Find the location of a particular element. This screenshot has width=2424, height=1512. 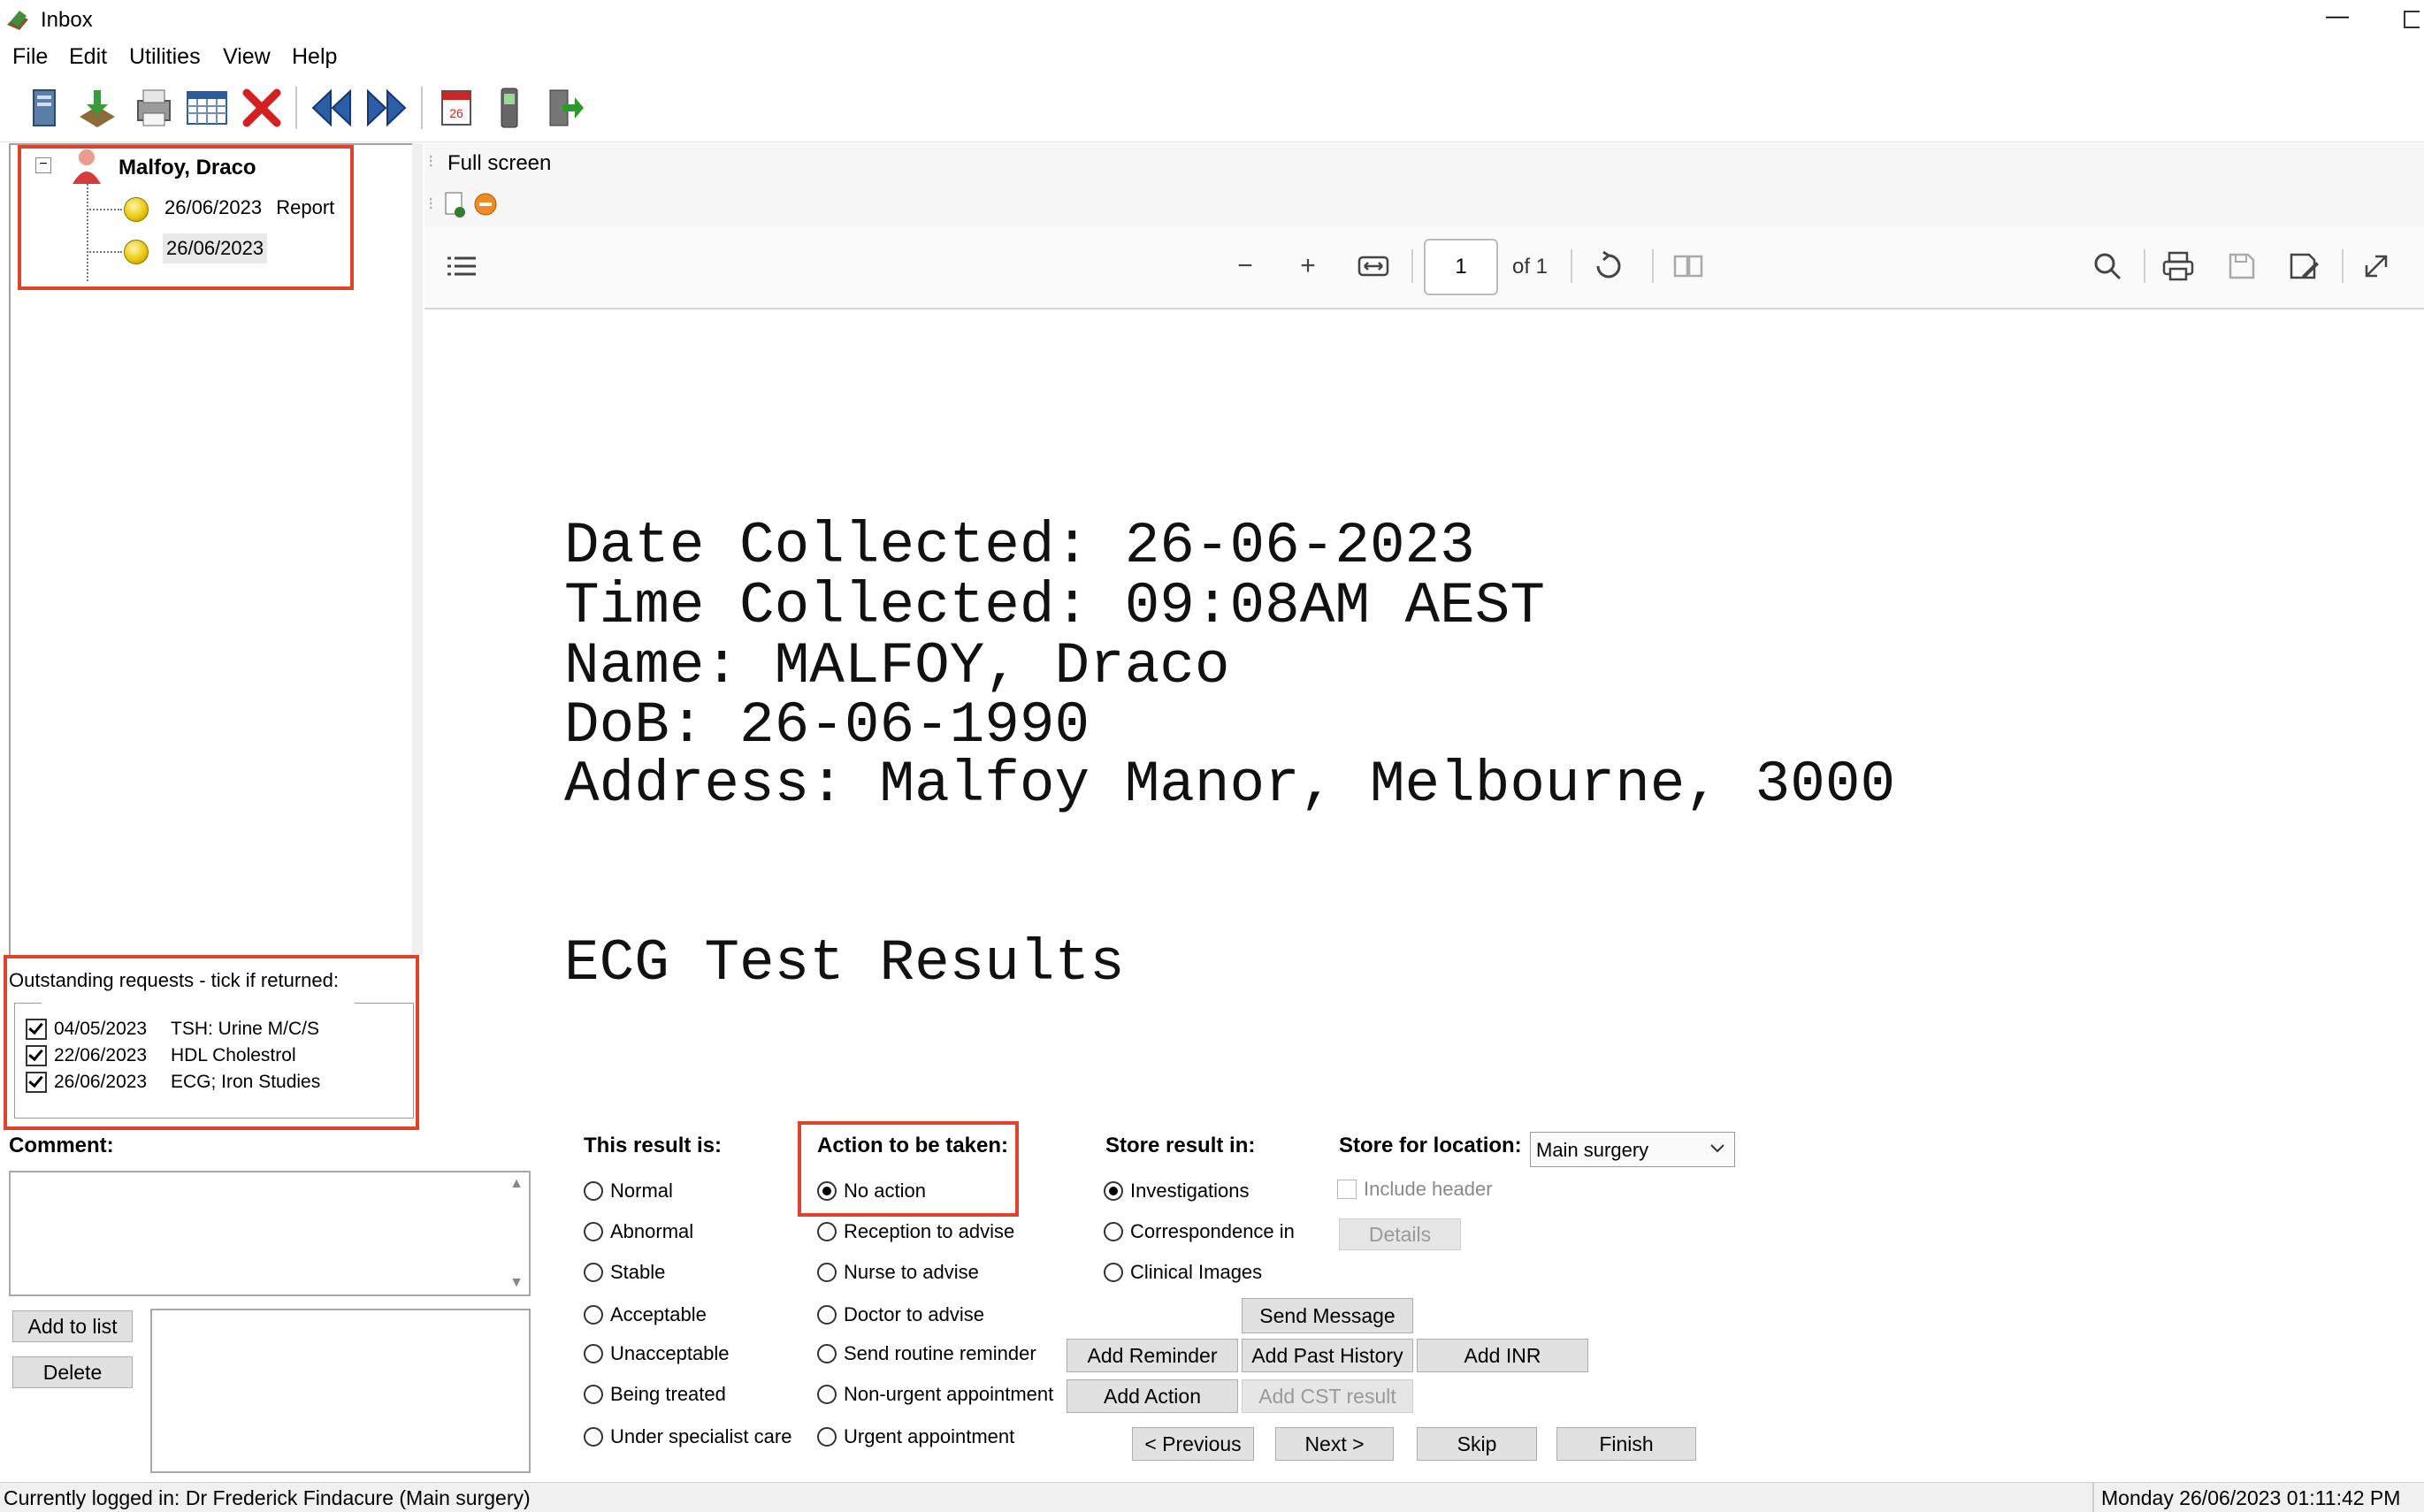

stop-icon is located at coordinates (485, 204).